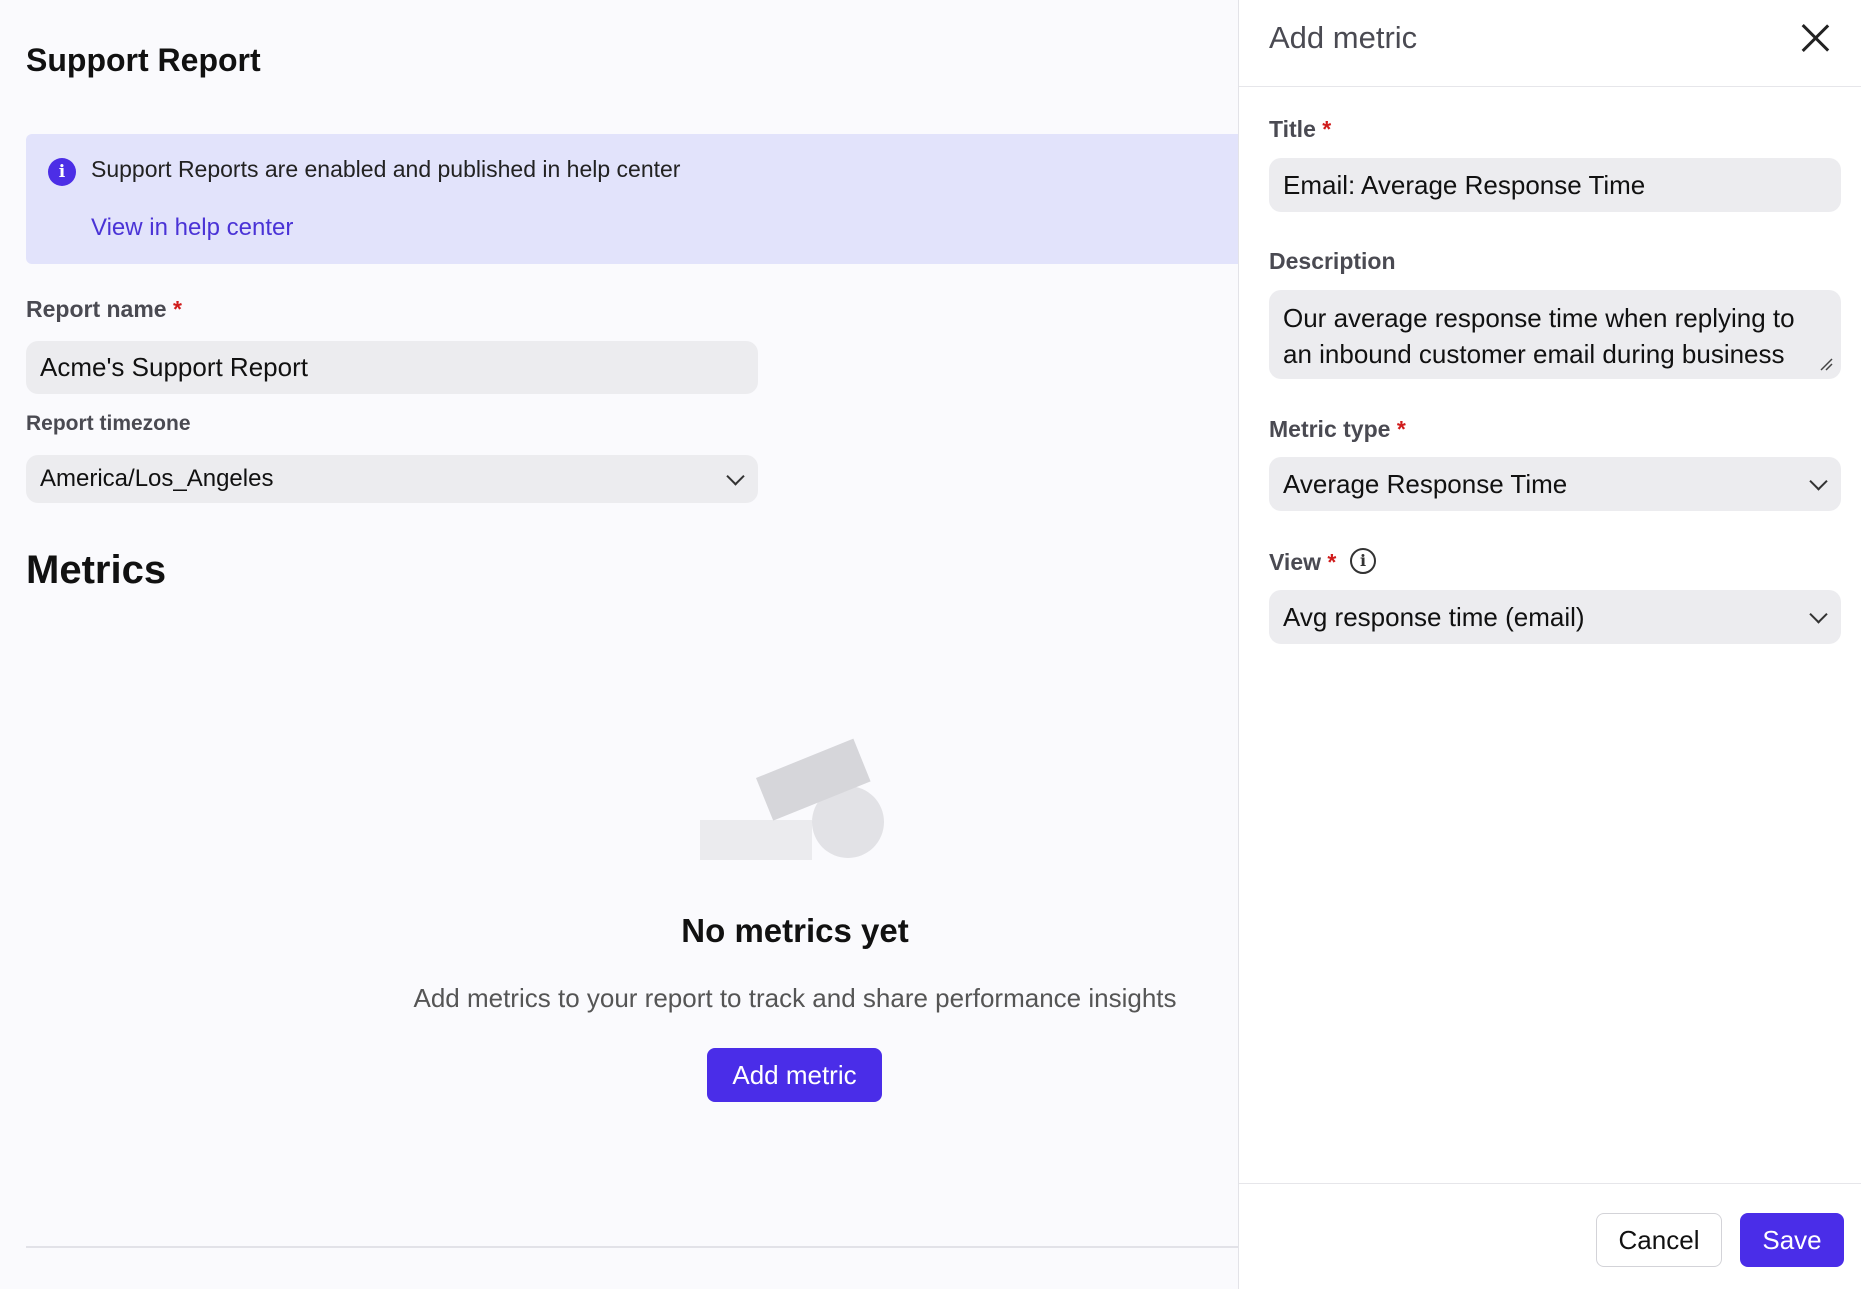 The width and height of the screenshot is (1861, 1289). I want to click on view-label: View *, so click(1302, 562).